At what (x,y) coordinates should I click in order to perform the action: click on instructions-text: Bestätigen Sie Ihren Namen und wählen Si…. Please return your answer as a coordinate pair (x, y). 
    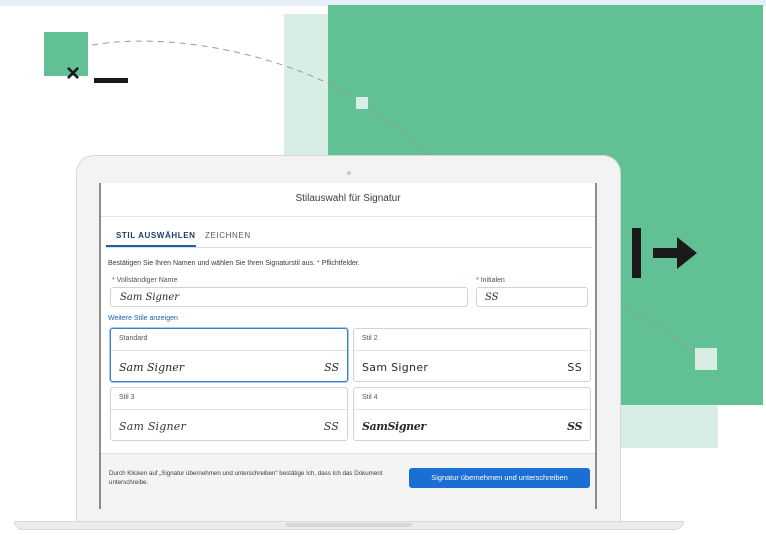
    Looking at the image, I should click on (234, 263).